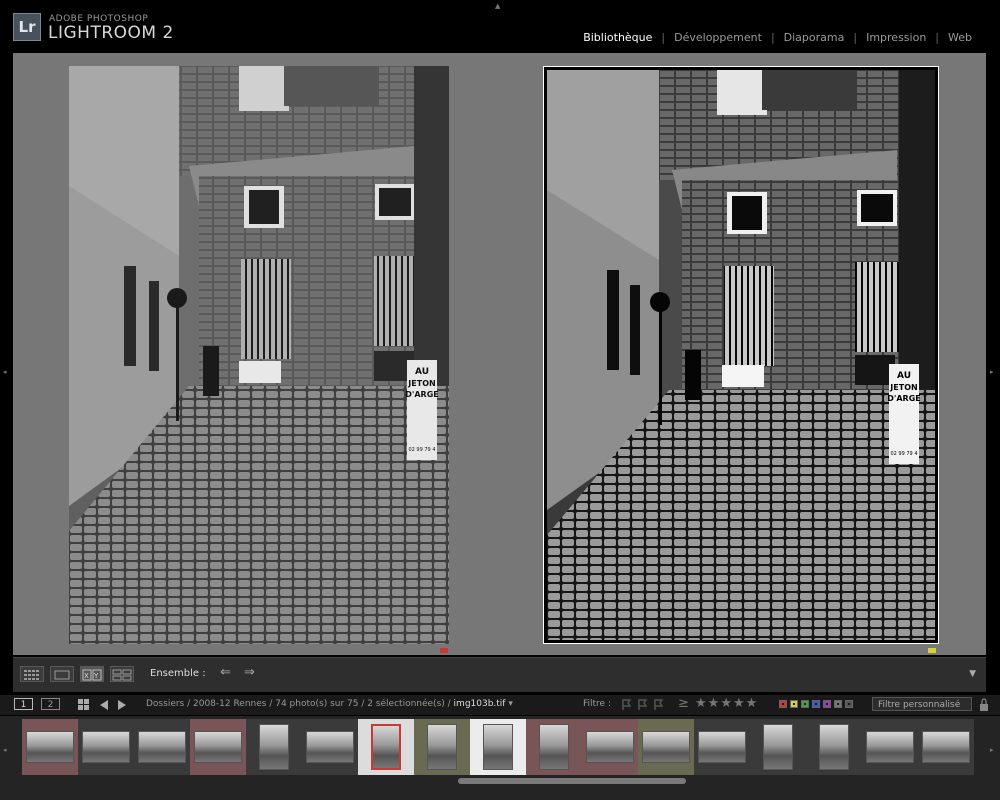  Describe the element at coordinates (104, 705) in the screenshot. I see `previous-photo-icon` at that location.